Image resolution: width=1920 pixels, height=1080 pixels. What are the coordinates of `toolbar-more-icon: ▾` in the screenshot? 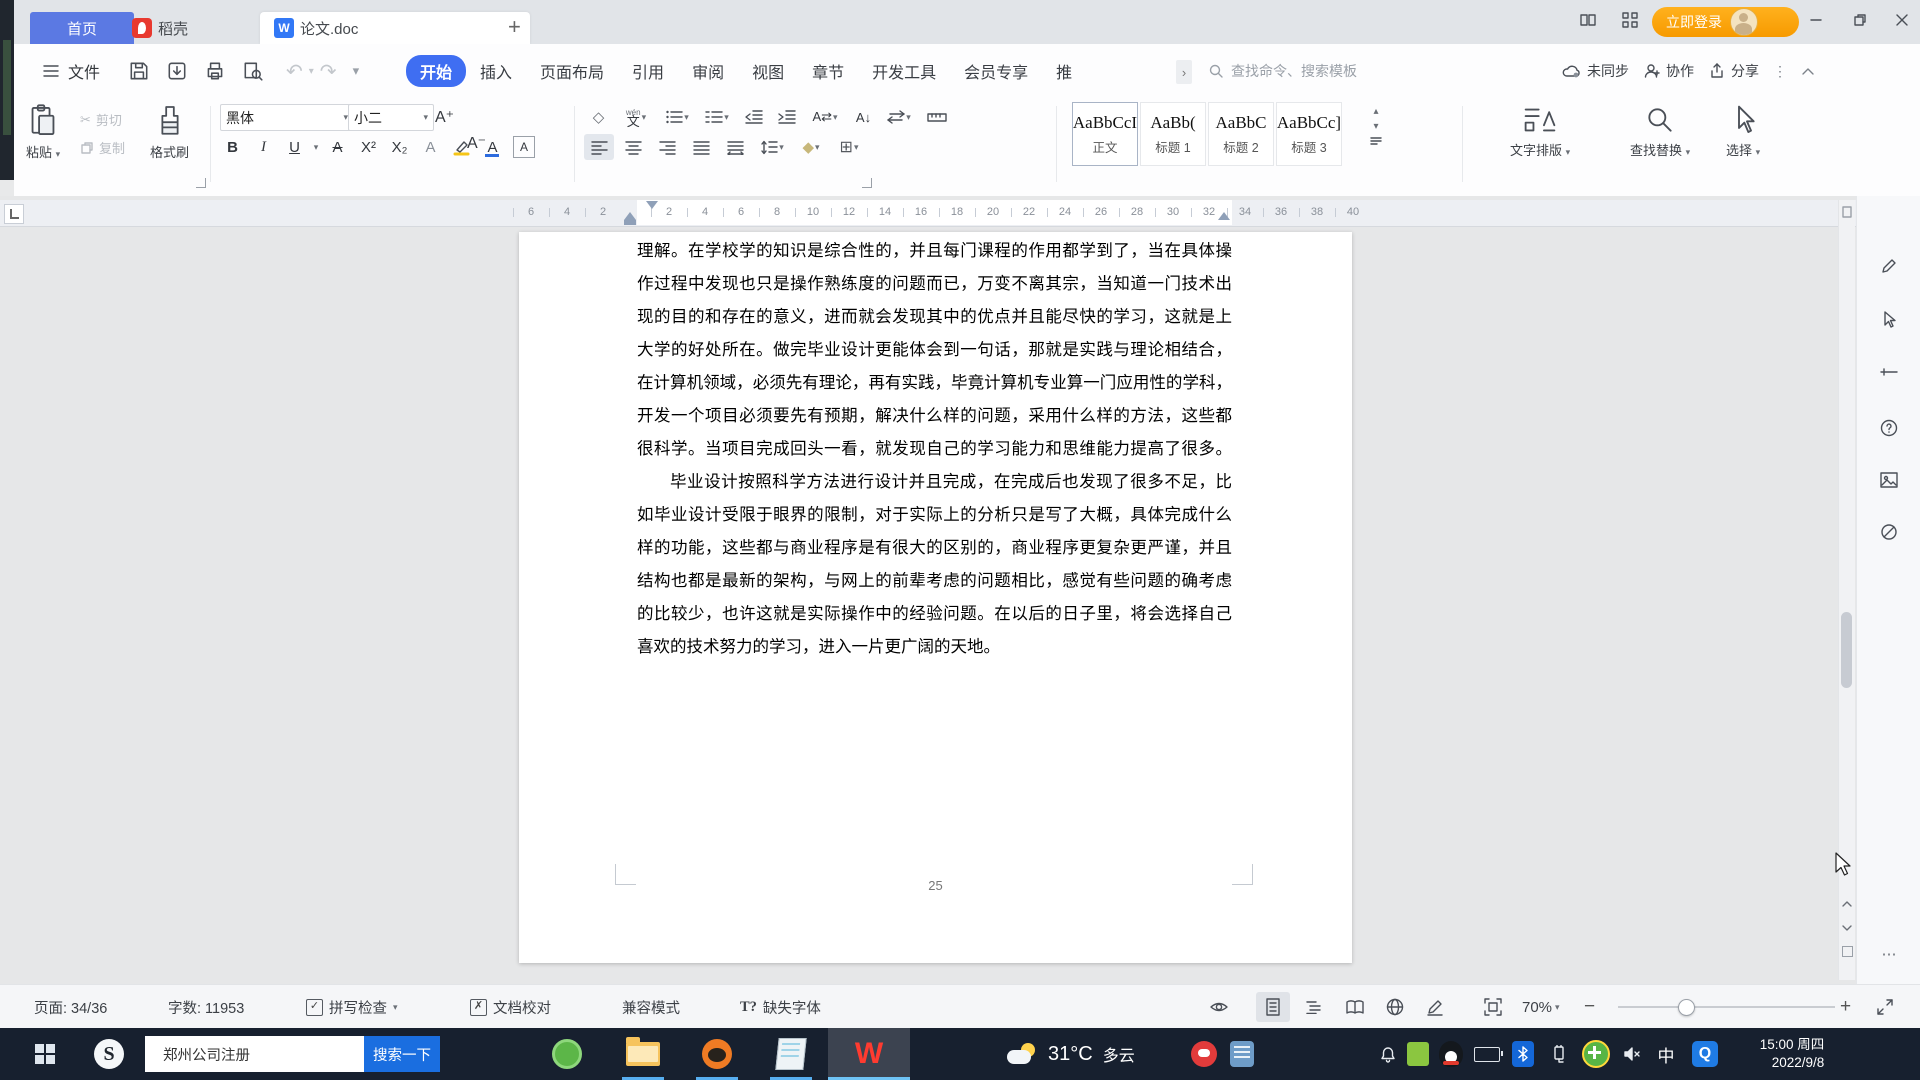 It's located at (356, 71).